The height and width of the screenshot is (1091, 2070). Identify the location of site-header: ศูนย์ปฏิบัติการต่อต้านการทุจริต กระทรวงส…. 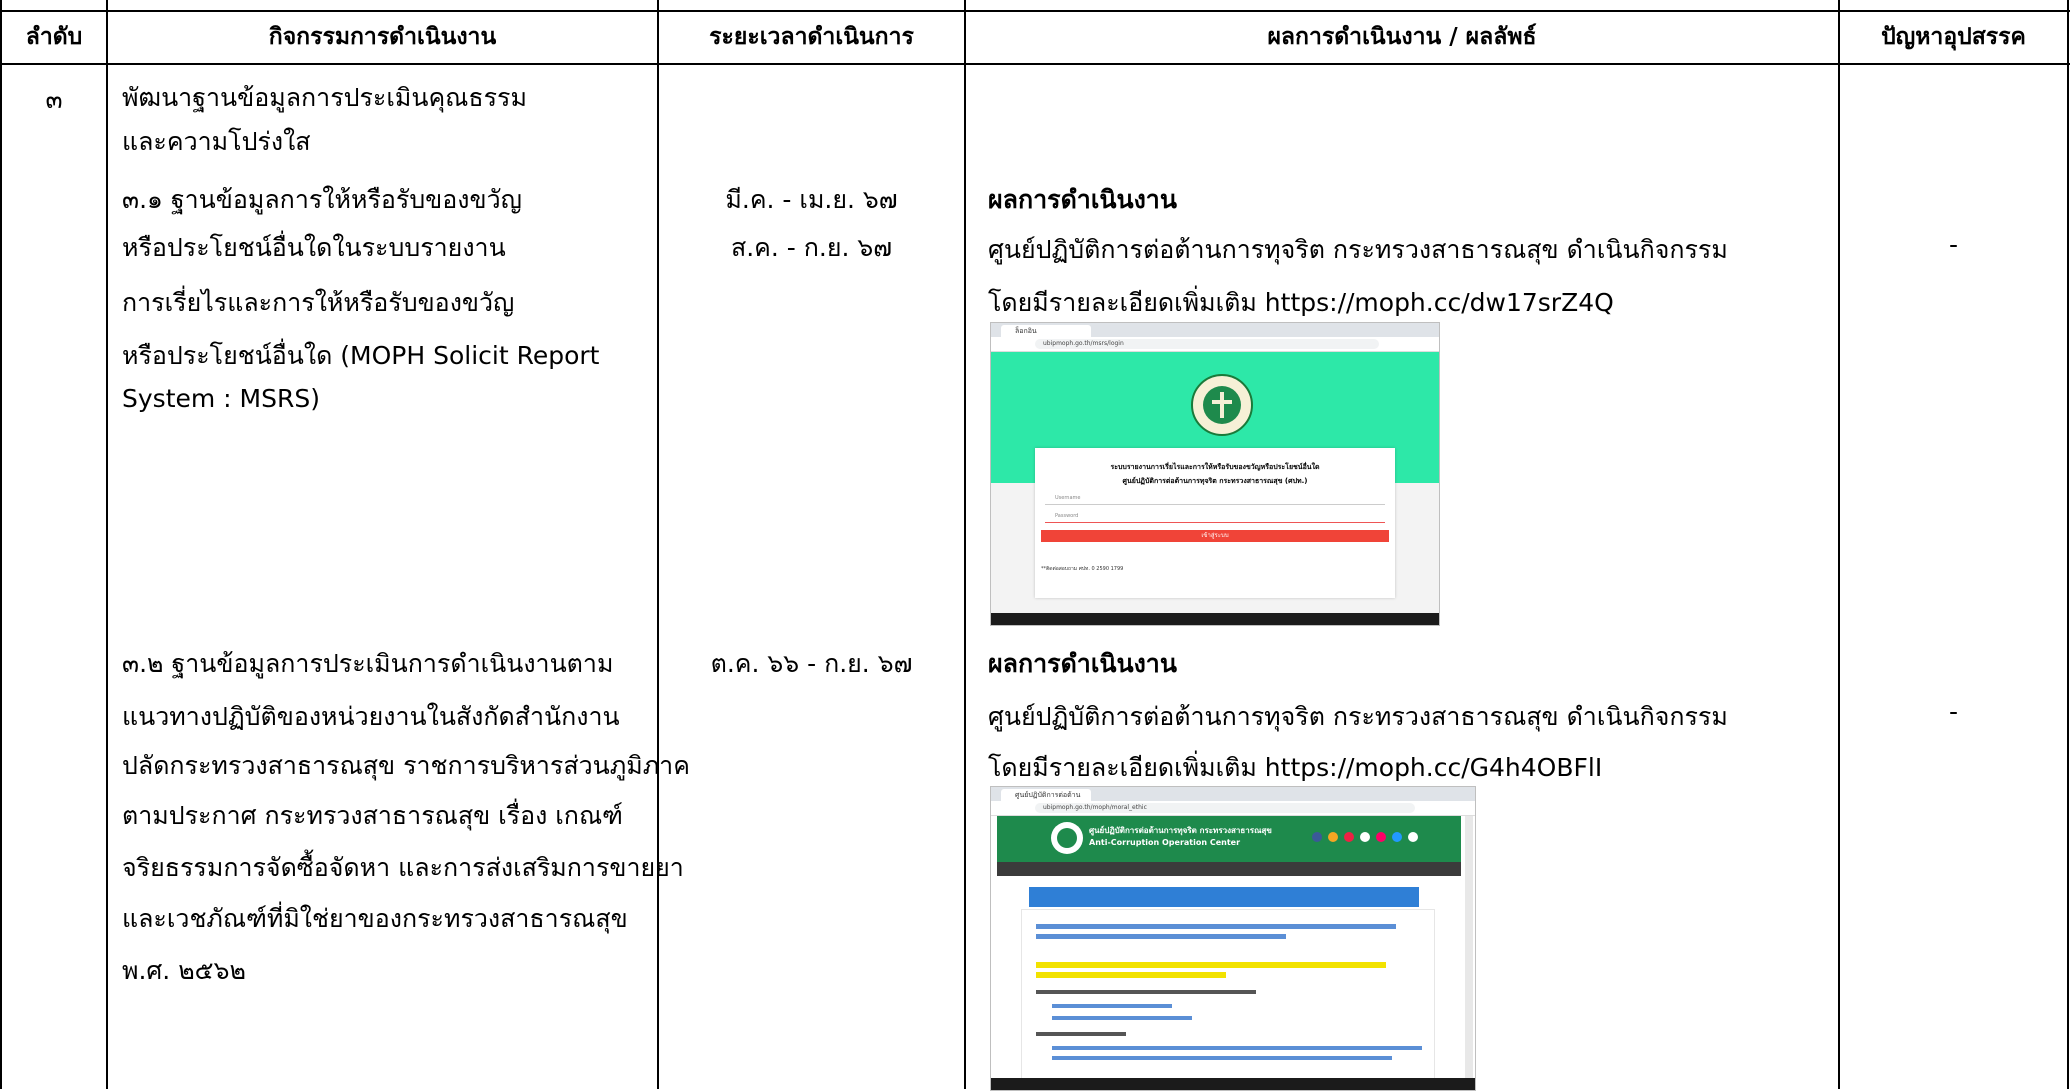
(1229, 839).